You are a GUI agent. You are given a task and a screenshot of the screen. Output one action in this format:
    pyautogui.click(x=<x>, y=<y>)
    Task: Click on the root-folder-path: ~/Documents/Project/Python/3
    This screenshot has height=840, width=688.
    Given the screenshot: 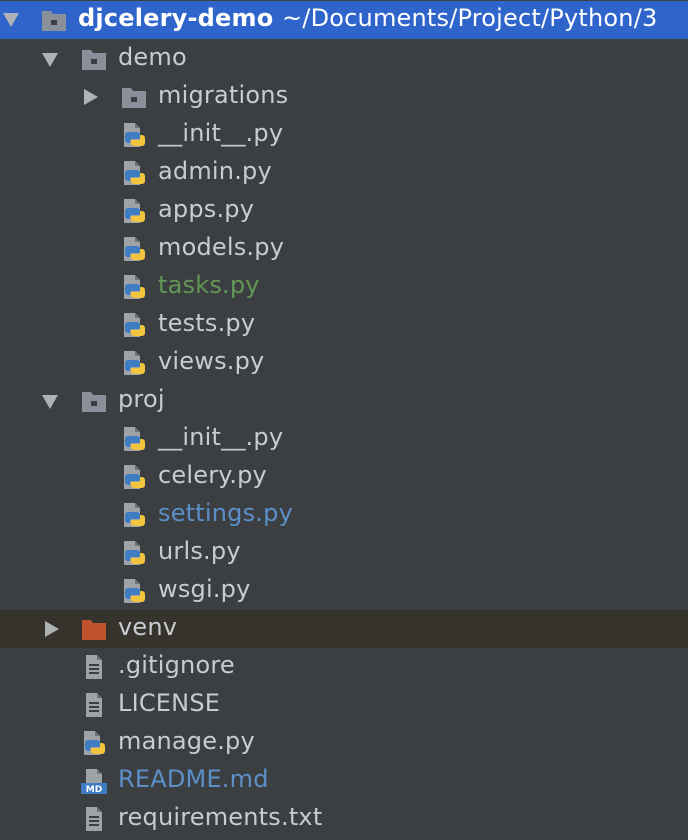 What is the action you would take?
    pyautogui.click(x=469, y=18)
    